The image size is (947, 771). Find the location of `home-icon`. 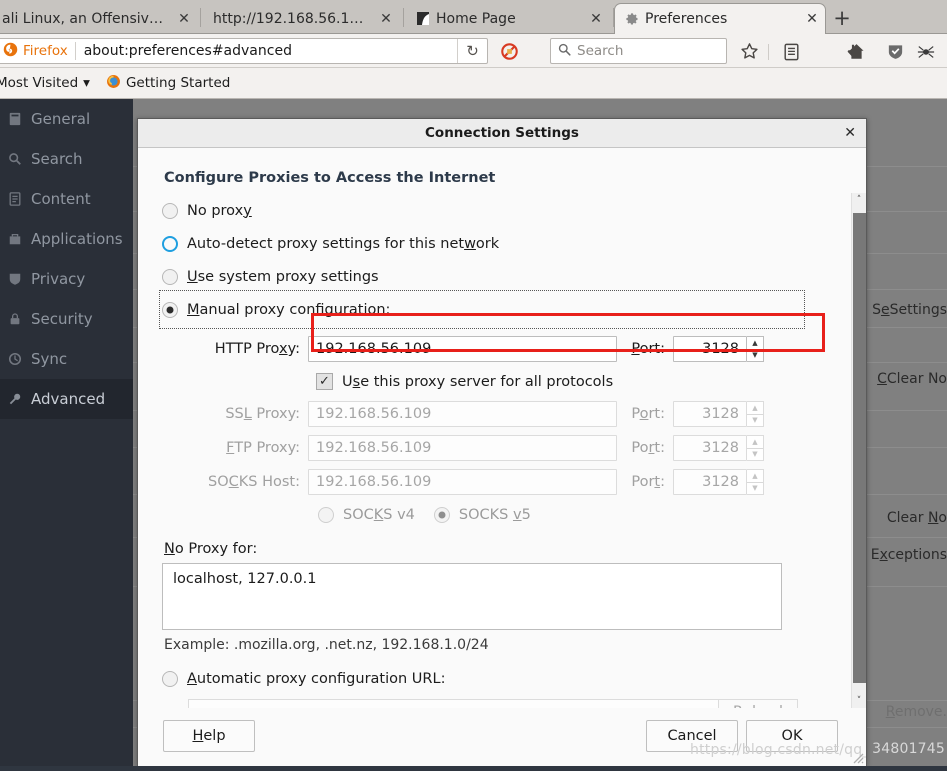

home-icon is located at coordinates (856, 51).